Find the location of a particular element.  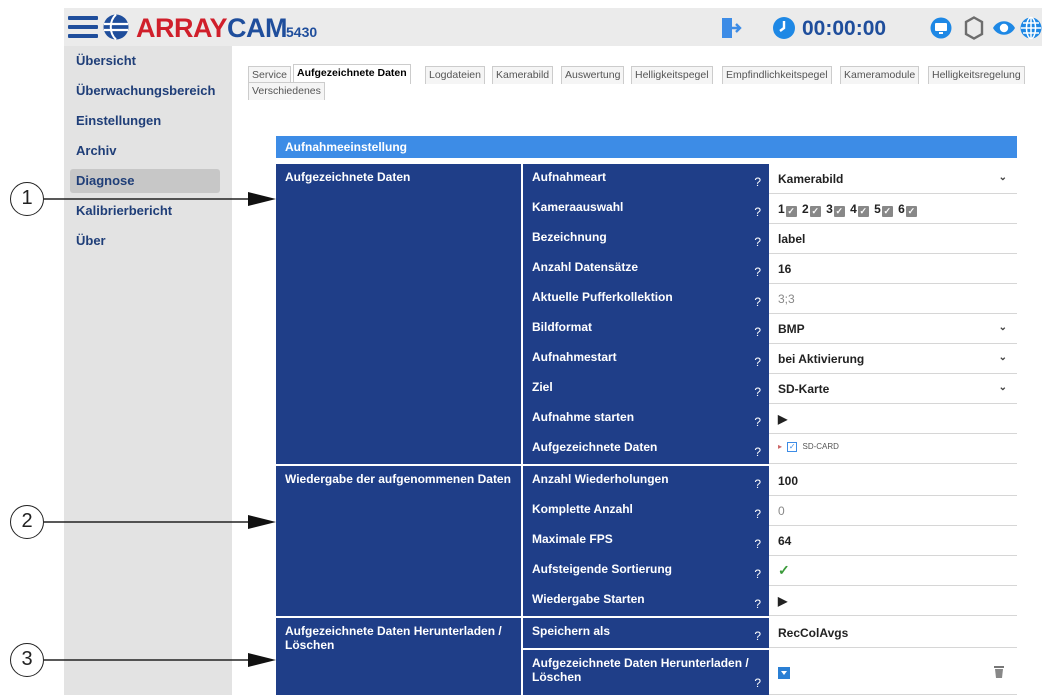

tab-helligkeitspegel: Helligkeitspegel is located at coordinates (672, 75).